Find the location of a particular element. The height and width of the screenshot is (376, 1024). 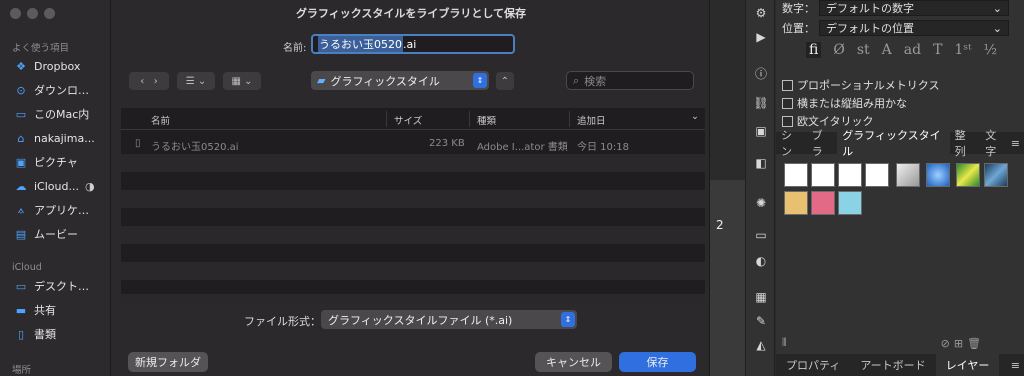

empty-row is located at coordinates (413, 271).